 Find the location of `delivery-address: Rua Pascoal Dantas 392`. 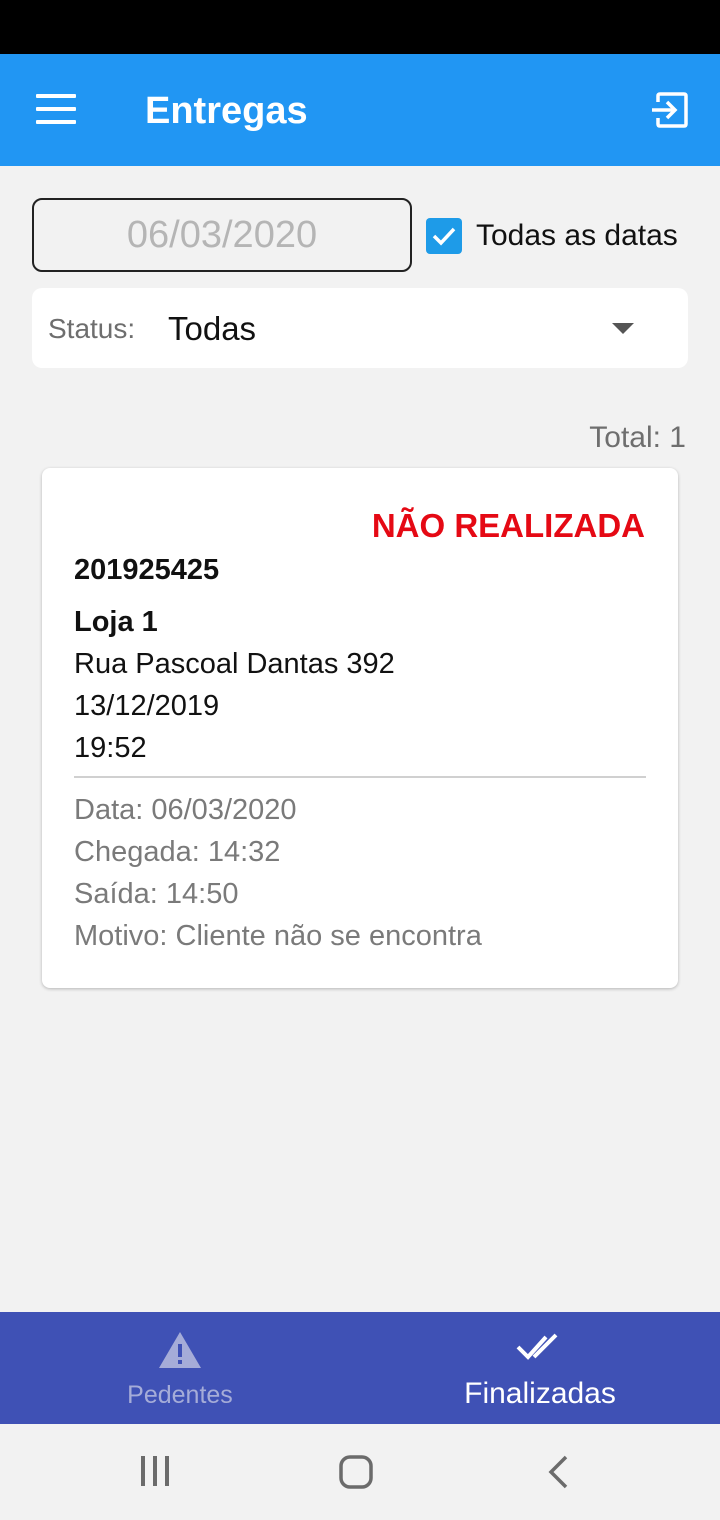

delivery-address: Rua Pascoal Dantas 392 is located at coordinates (234, 664).